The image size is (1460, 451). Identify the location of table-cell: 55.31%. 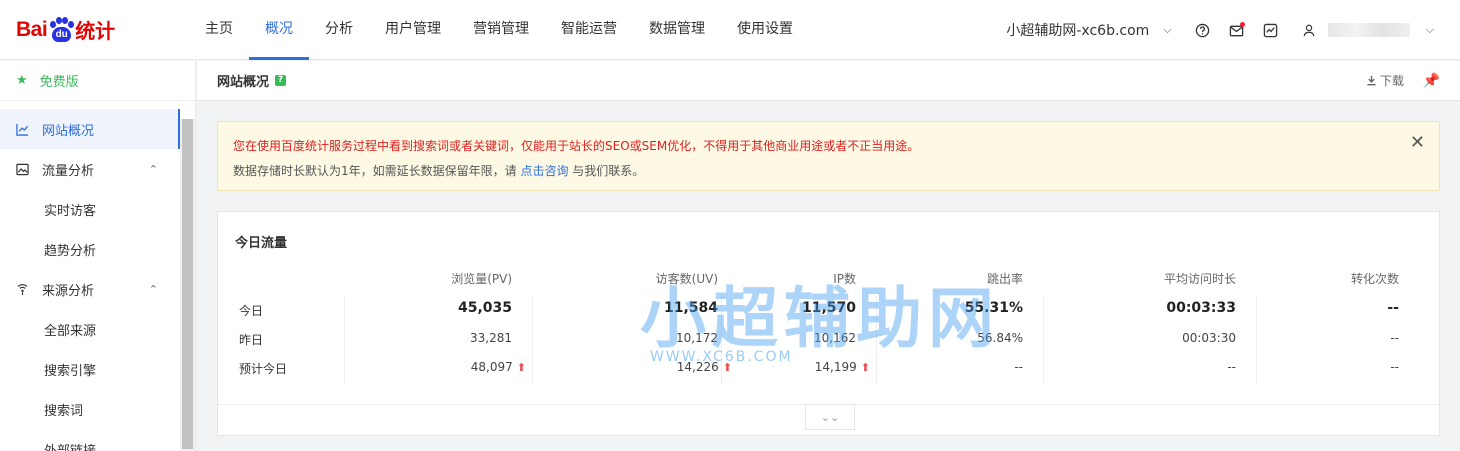
(994, 308).